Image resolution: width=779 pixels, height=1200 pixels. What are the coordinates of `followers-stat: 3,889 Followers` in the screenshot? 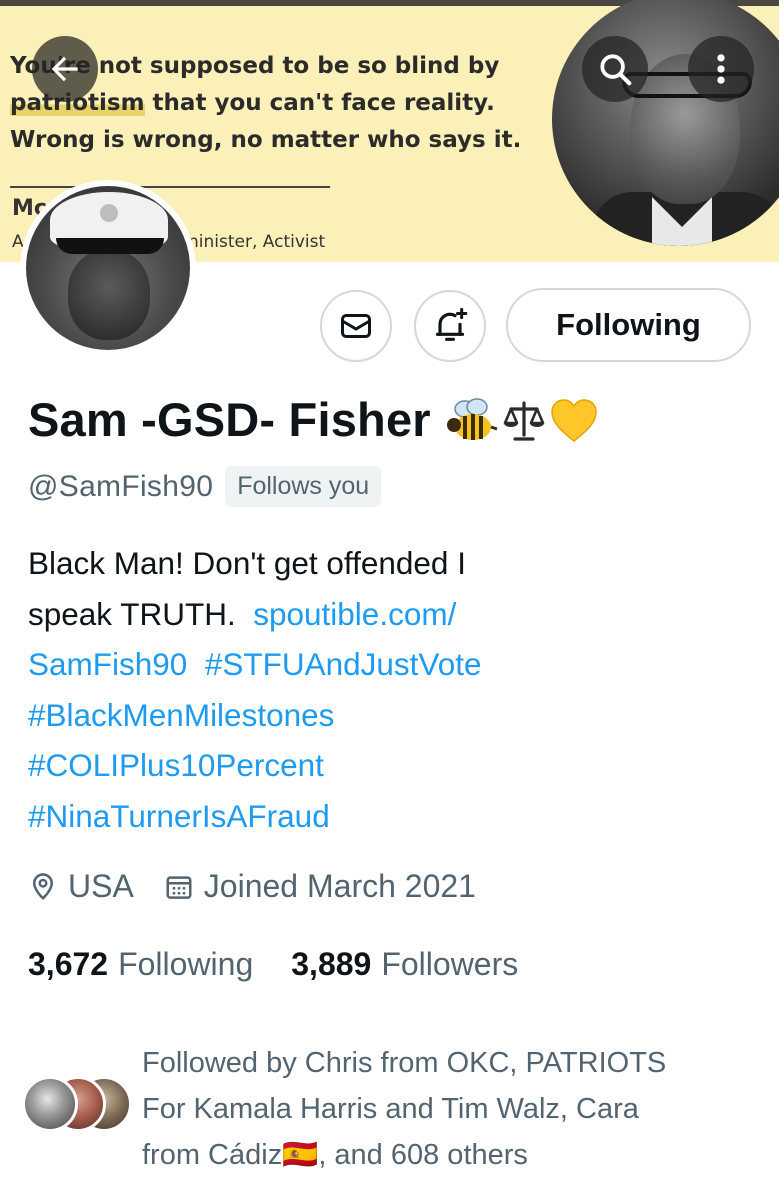 It's located at (404, 964).